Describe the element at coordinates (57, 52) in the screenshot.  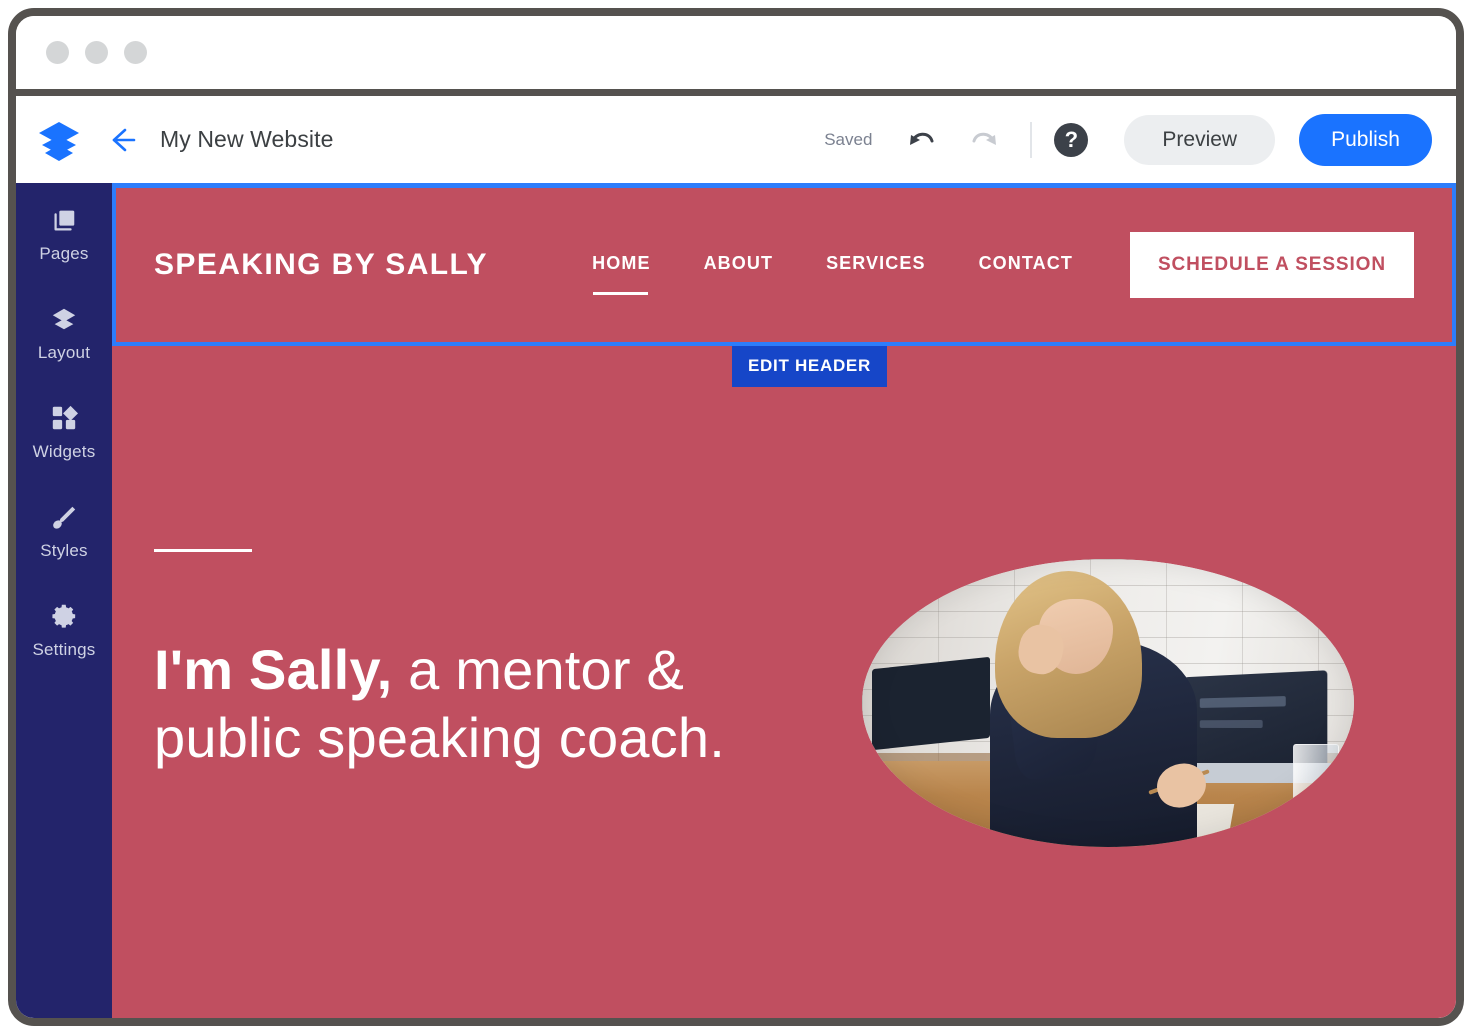
I see `window-dot-close` at that location.